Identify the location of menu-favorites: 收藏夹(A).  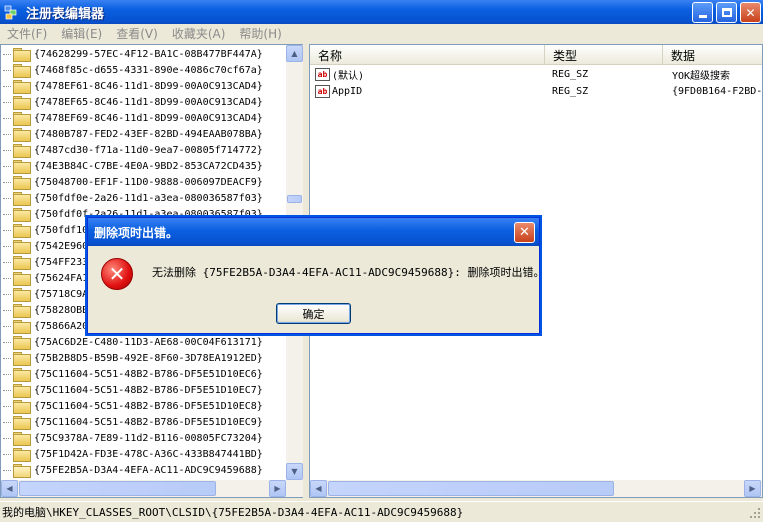
(199, 33).